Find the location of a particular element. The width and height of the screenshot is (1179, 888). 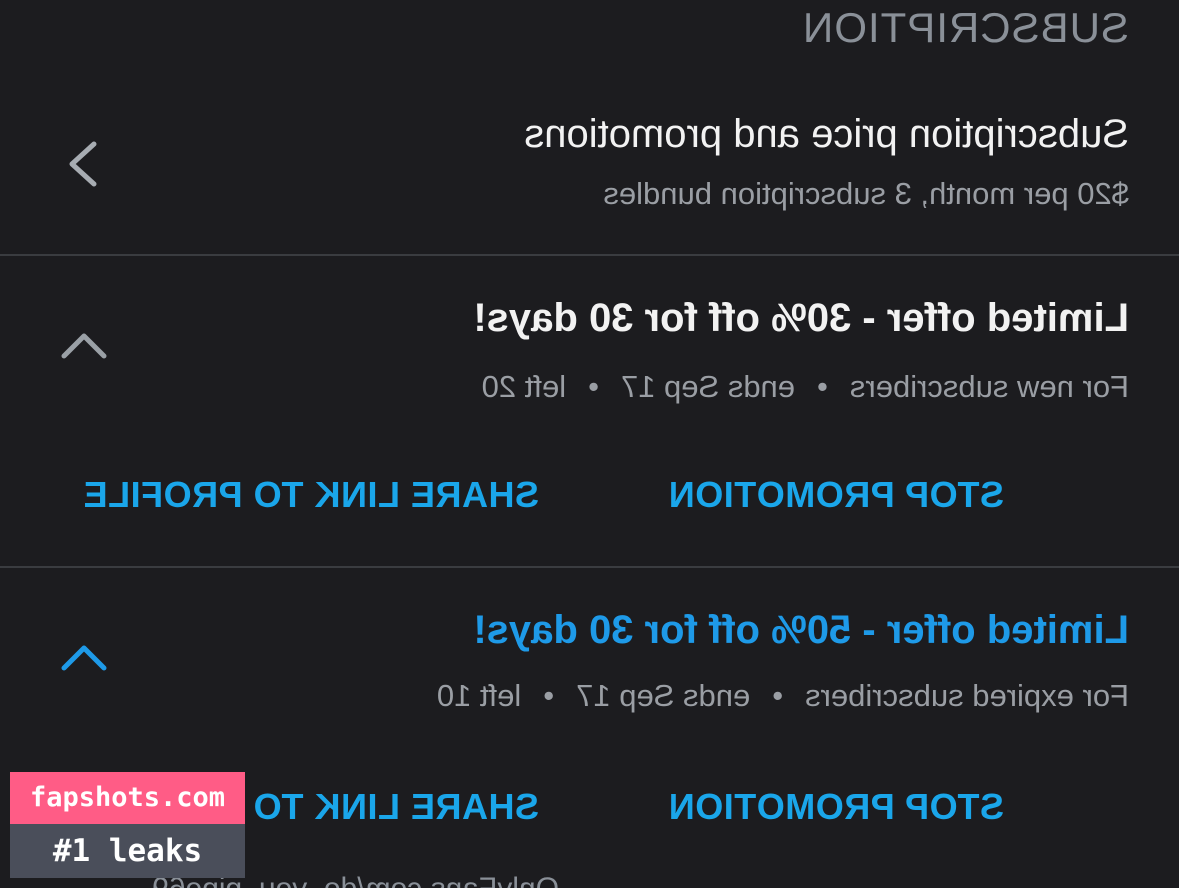

promotion-audience: For expired subscribers is located at coordinates (967, 695).